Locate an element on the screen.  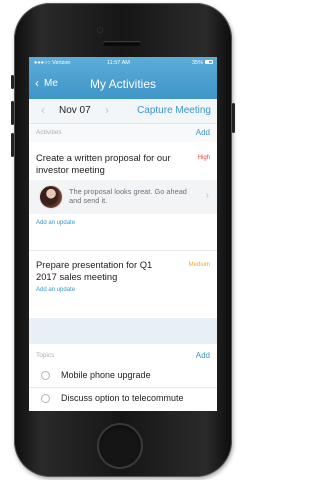
volume-down-button is located at coordinates (12, 145).